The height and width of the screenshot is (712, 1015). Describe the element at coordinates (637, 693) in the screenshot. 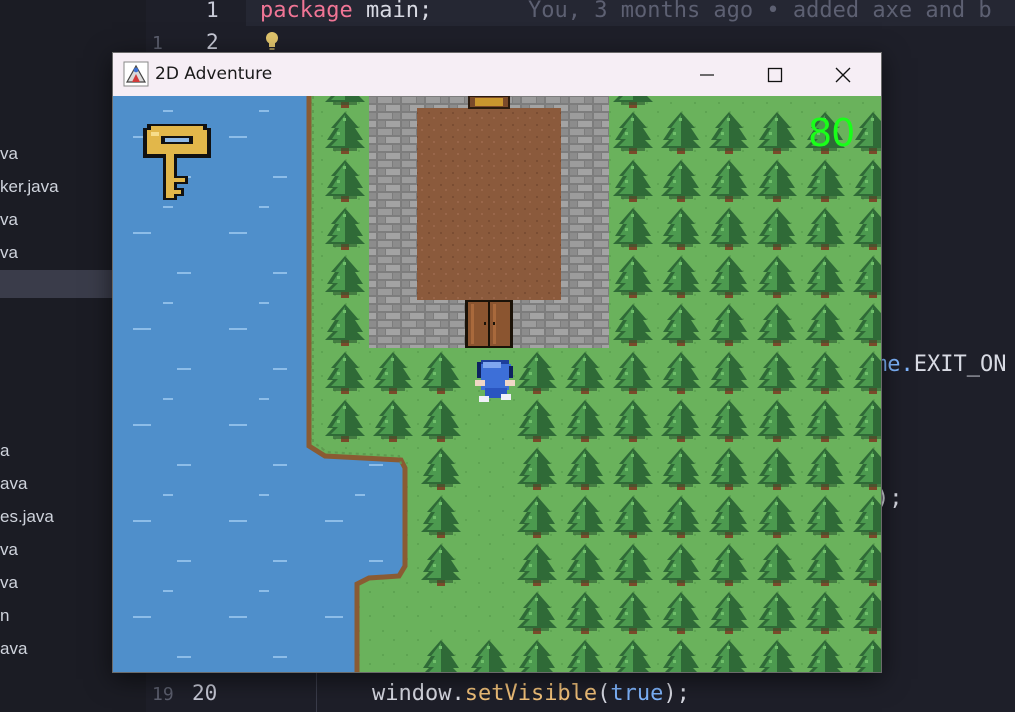

I see `code-literal: true` at that location.